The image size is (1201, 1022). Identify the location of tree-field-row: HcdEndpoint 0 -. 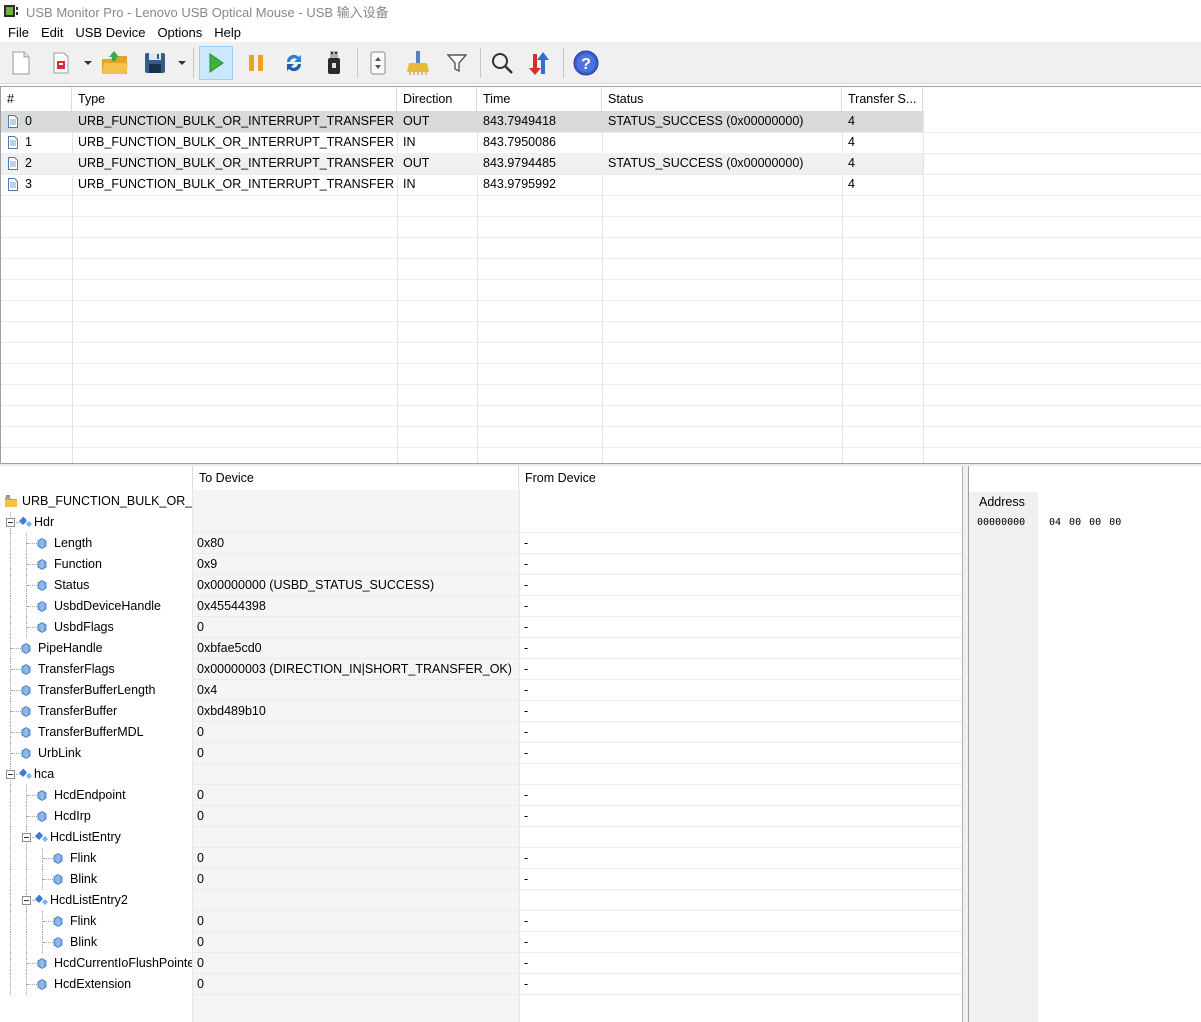
(481, 795).